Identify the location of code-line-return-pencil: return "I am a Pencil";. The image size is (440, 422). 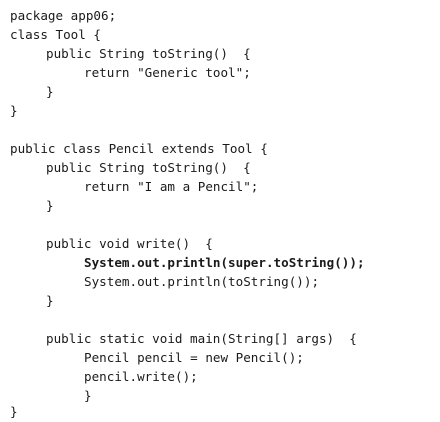
(171, 186).